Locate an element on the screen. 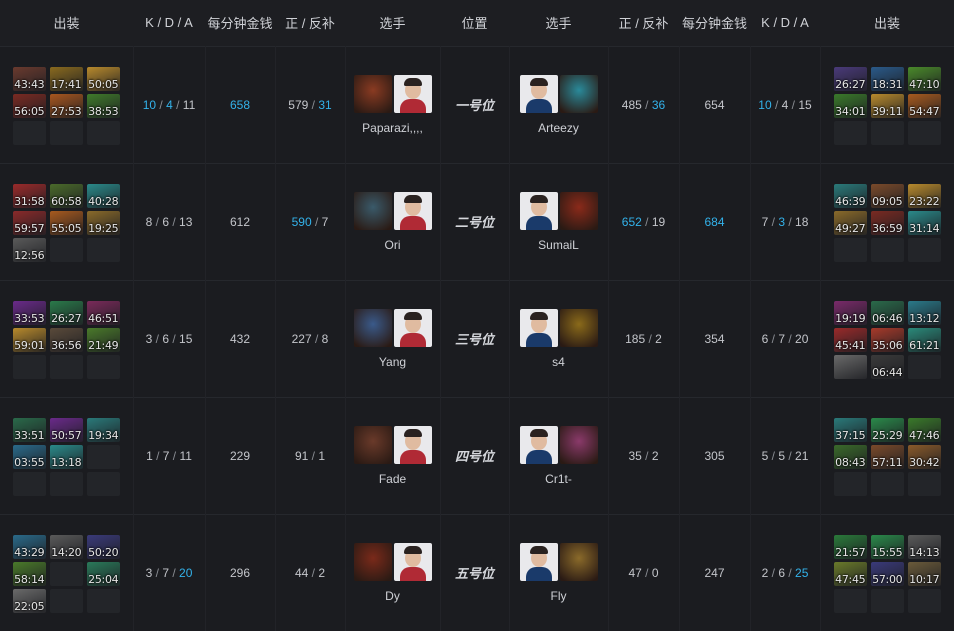 The width and height of the screenshot is (954, 631). item-icon: 37:15 is located at coordinates (850, 430).